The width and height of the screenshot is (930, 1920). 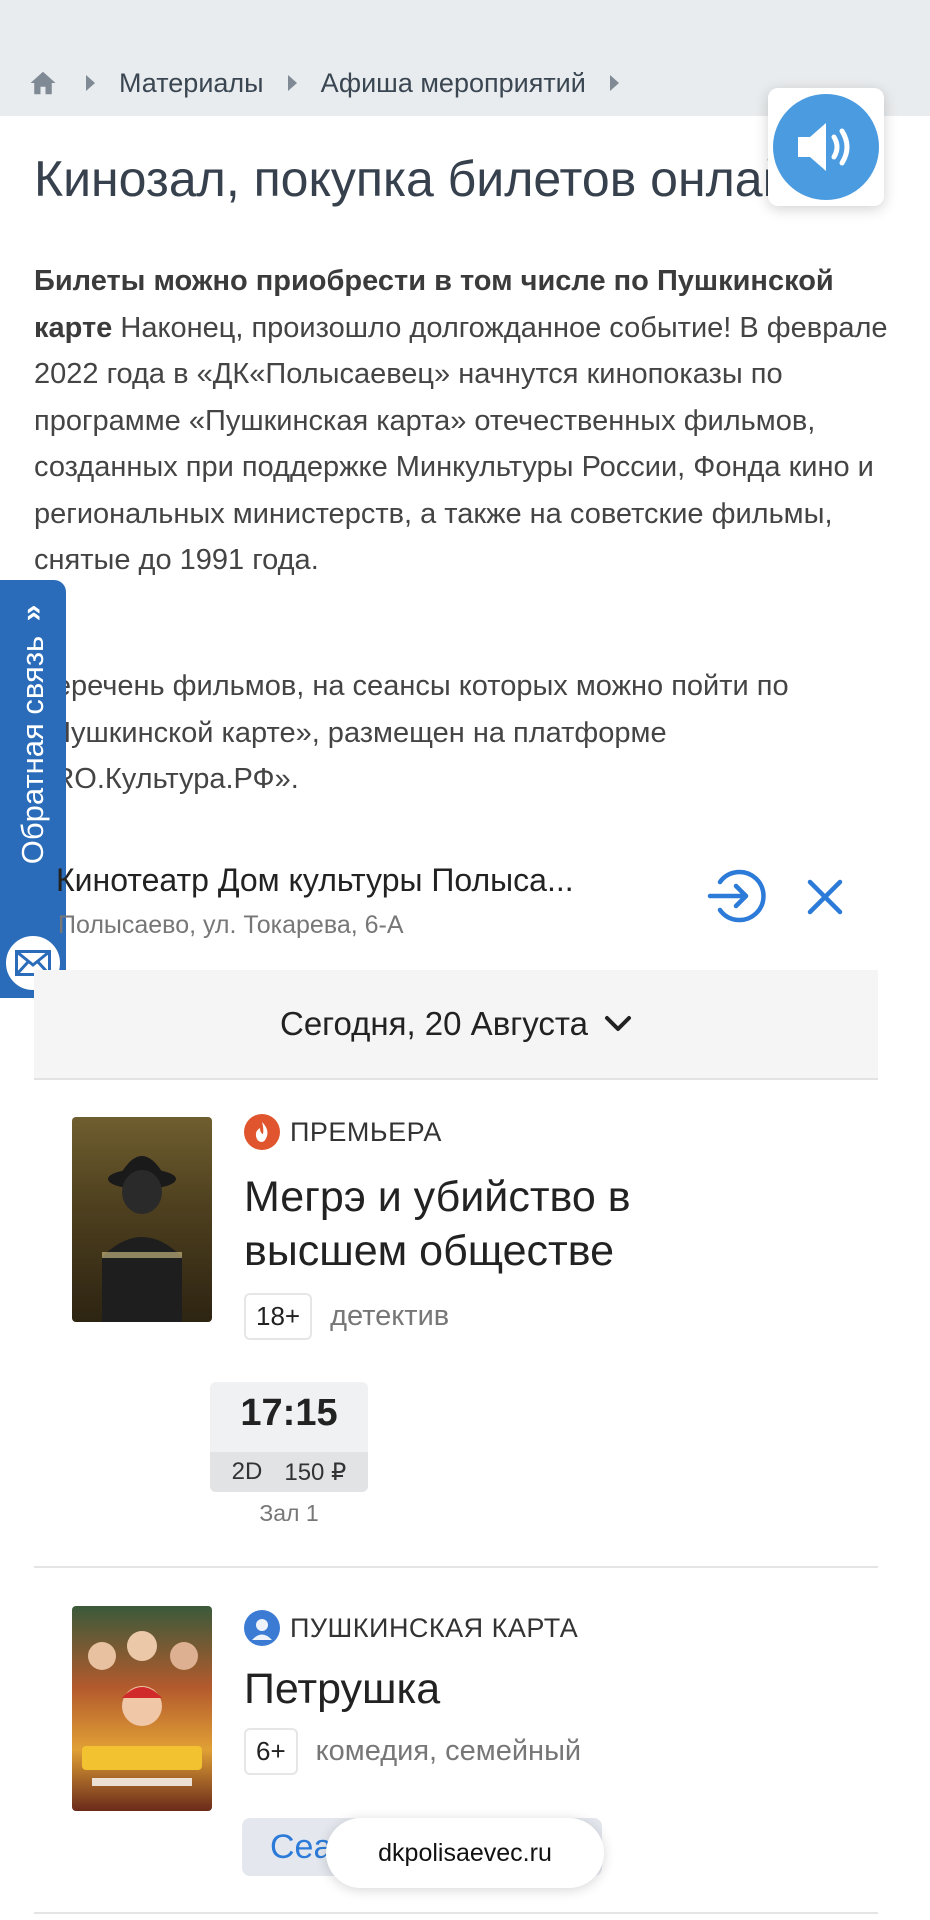 I want to click on session-time: 17:15, so click(x=289, y=1413).